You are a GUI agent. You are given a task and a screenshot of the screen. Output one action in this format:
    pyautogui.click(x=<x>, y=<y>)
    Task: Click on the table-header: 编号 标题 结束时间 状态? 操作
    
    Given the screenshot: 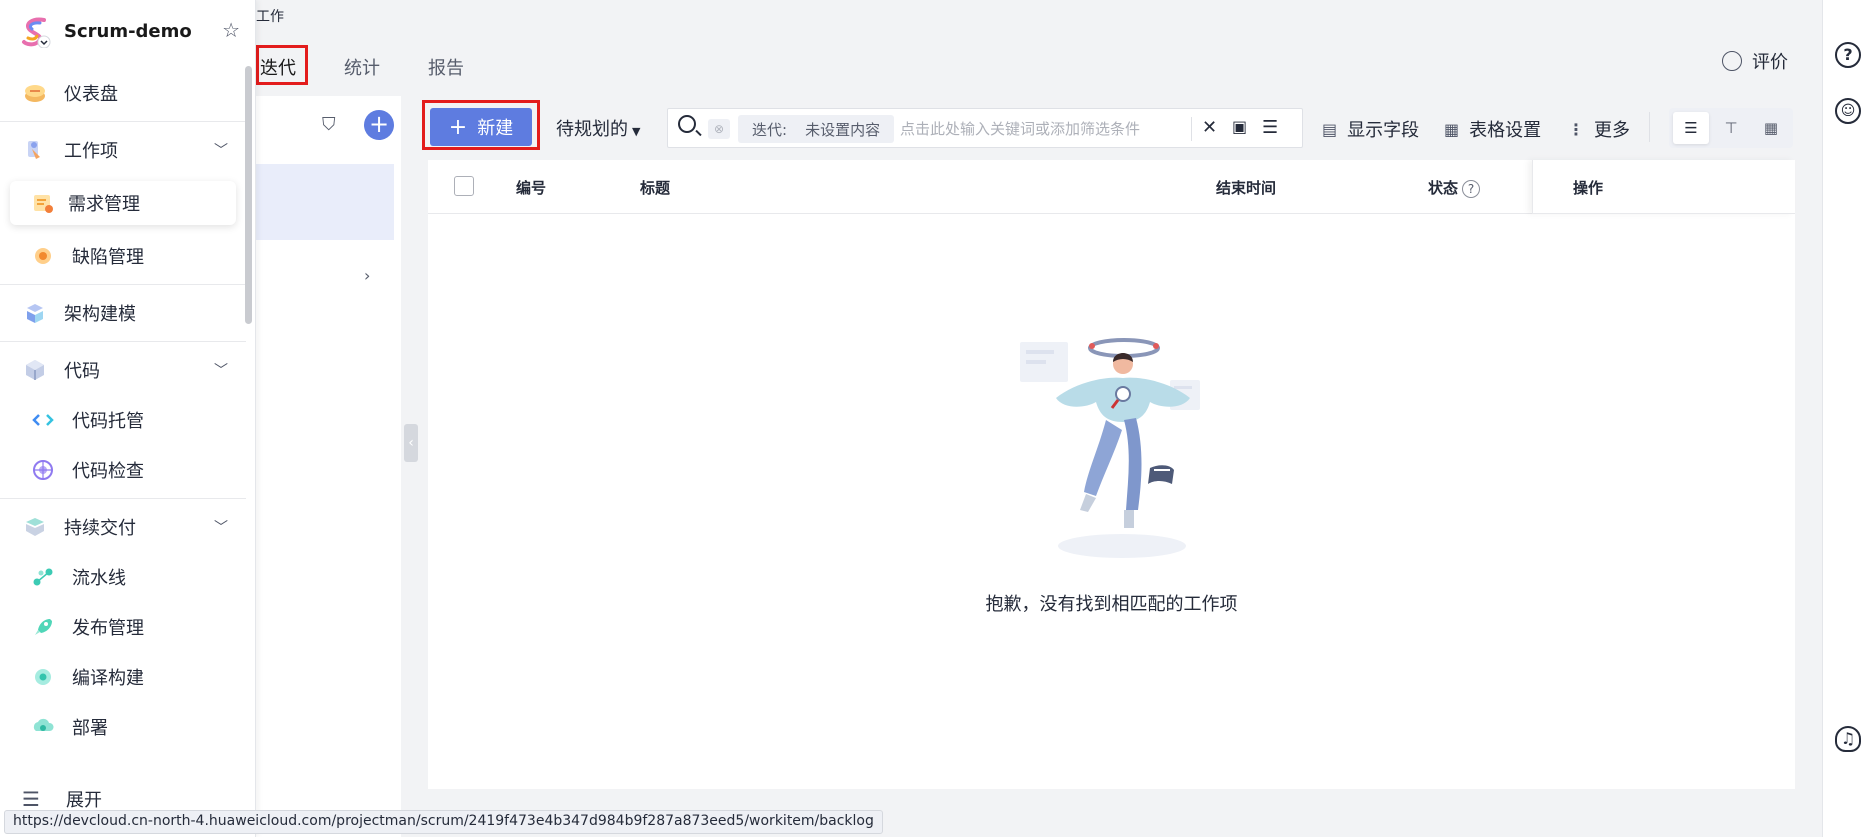 What is the action you would take?
    pyautogui.click(x=1111, y=187)
    